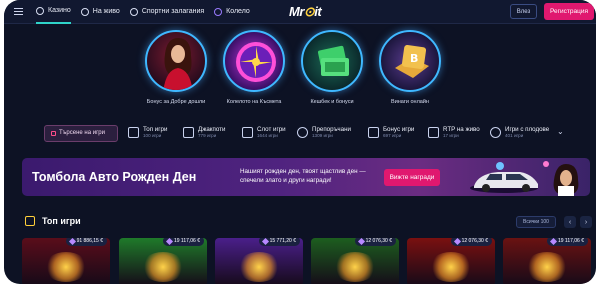 This screenshot has width=600, height=284. What do you see at coordinates (523, 11) in the screenshot?
I see `login-button: Влез` at bounding box center [523, 11].